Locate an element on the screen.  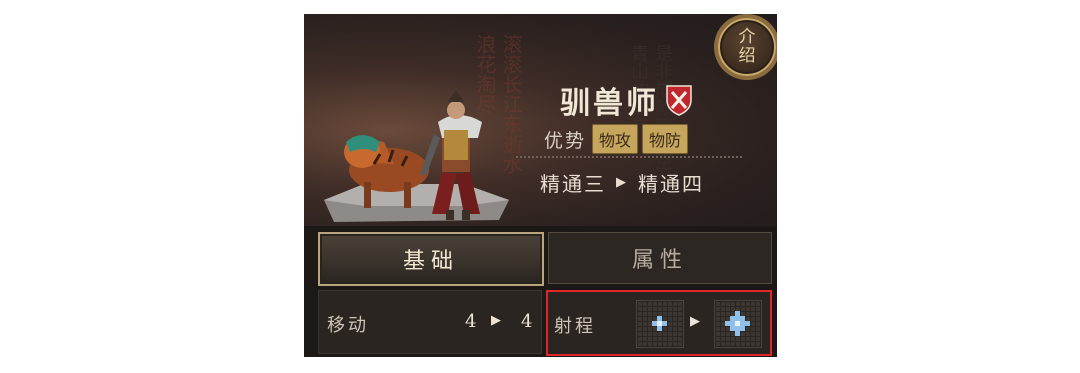
advantage-row: 优势 物攻 物防 is located at coordinates (616, 139).